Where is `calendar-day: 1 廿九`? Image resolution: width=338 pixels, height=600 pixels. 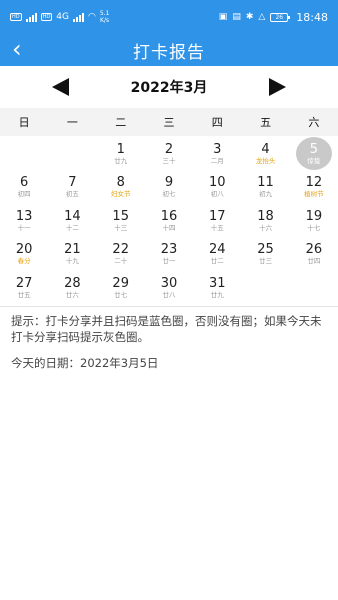
calendar-day: 1 廿九 is located at coordinates (121, 154).